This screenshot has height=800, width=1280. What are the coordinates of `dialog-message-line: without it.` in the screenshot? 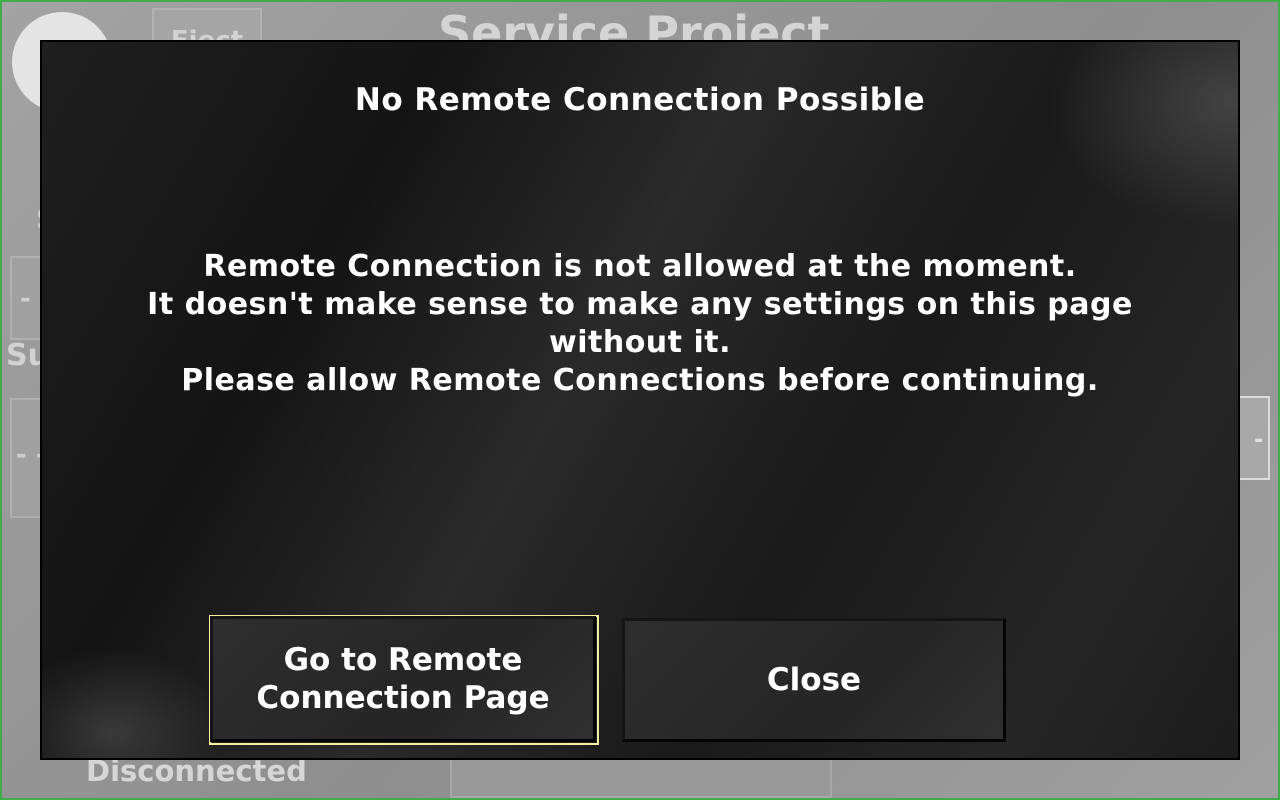 It's located at (640, 342).